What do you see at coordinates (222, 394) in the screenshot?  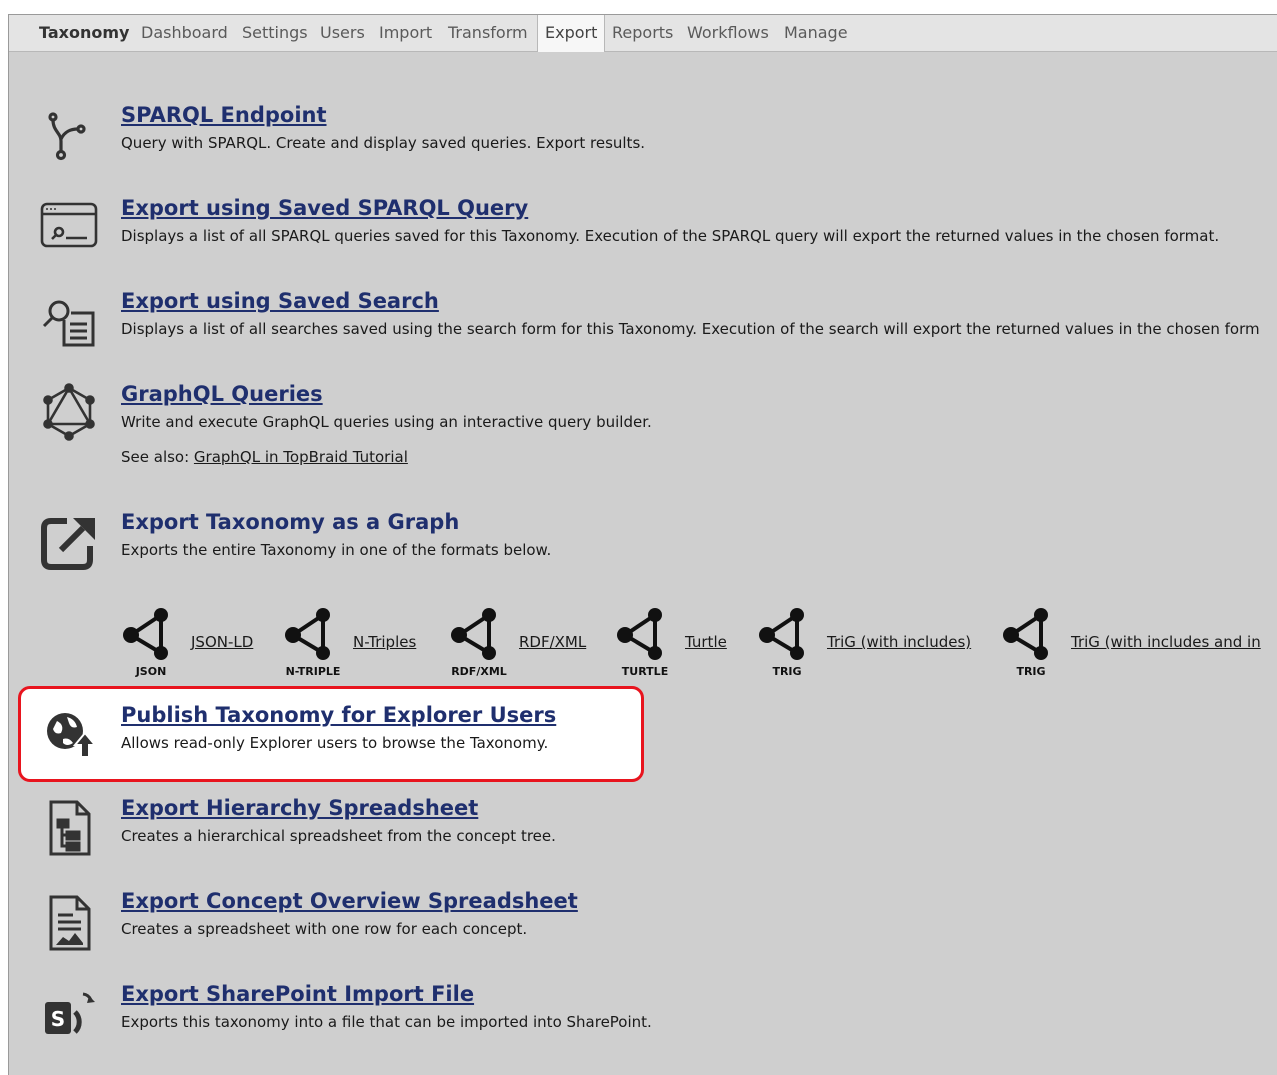 I see `graphql-link: GraphQL Queries` at bounding box center [222, 394].